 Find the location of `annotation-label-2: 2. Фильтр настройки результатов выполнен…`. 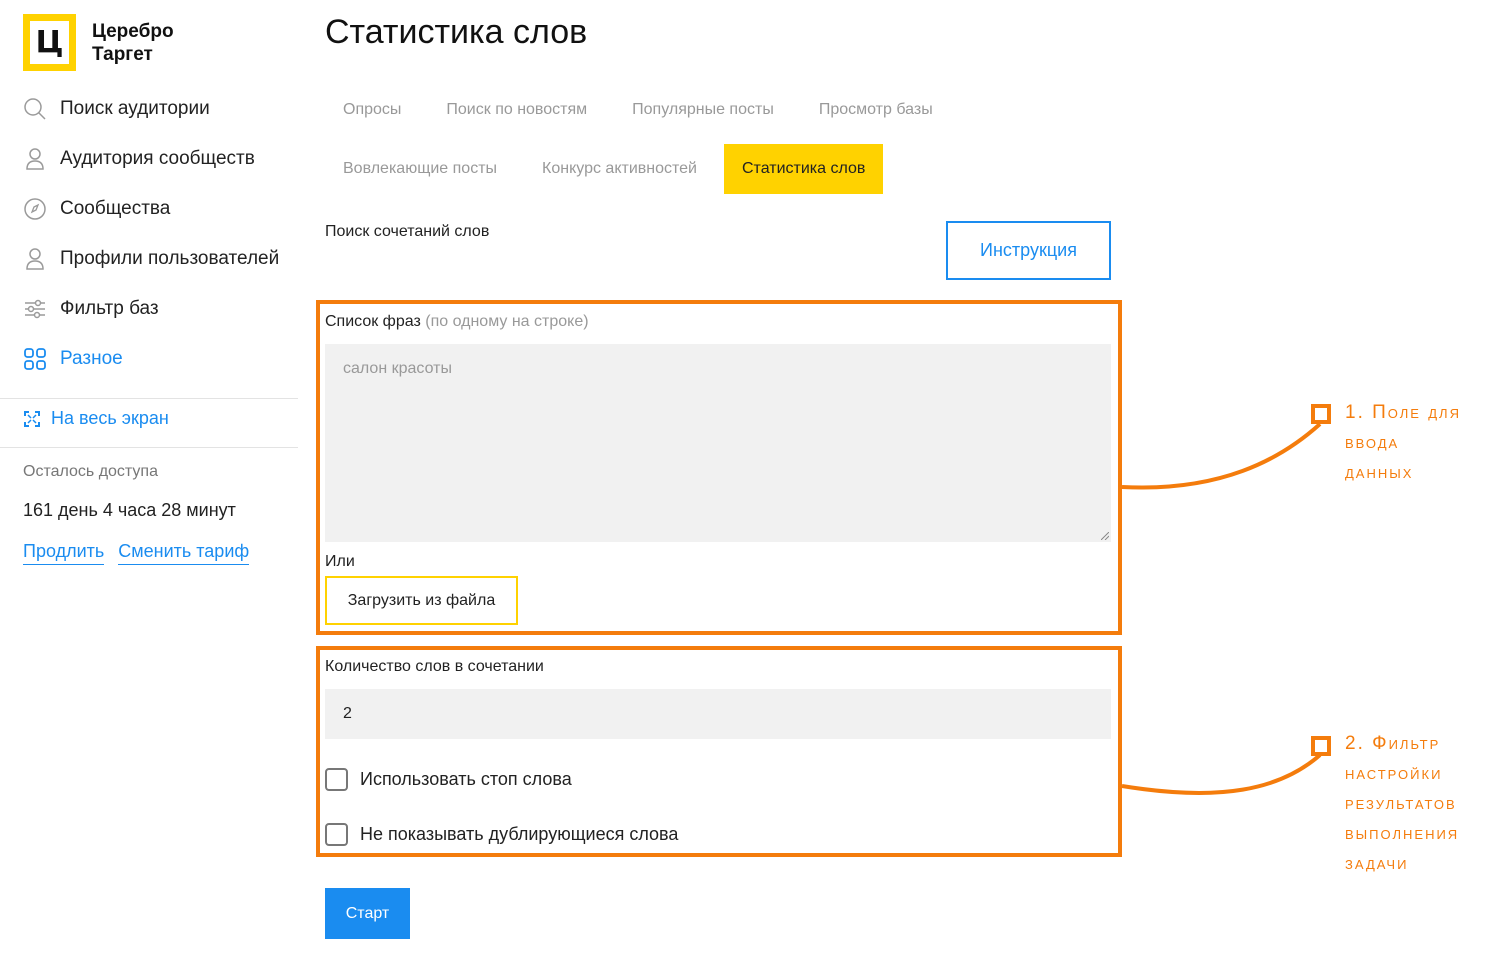

annotation-label-2: 2. Фильтр настройки результатов выполнен… is located at coordinates (1402, 804).